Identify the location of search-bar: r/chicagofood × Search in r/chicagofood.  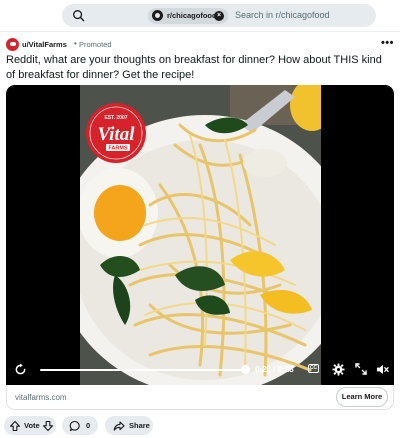
(219, 15).